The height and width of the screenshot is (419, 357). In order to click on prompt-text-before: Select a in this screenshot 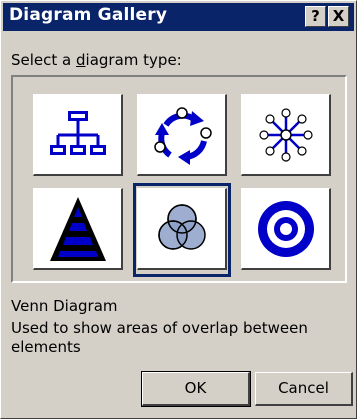, I will do `click(44, 60)`.